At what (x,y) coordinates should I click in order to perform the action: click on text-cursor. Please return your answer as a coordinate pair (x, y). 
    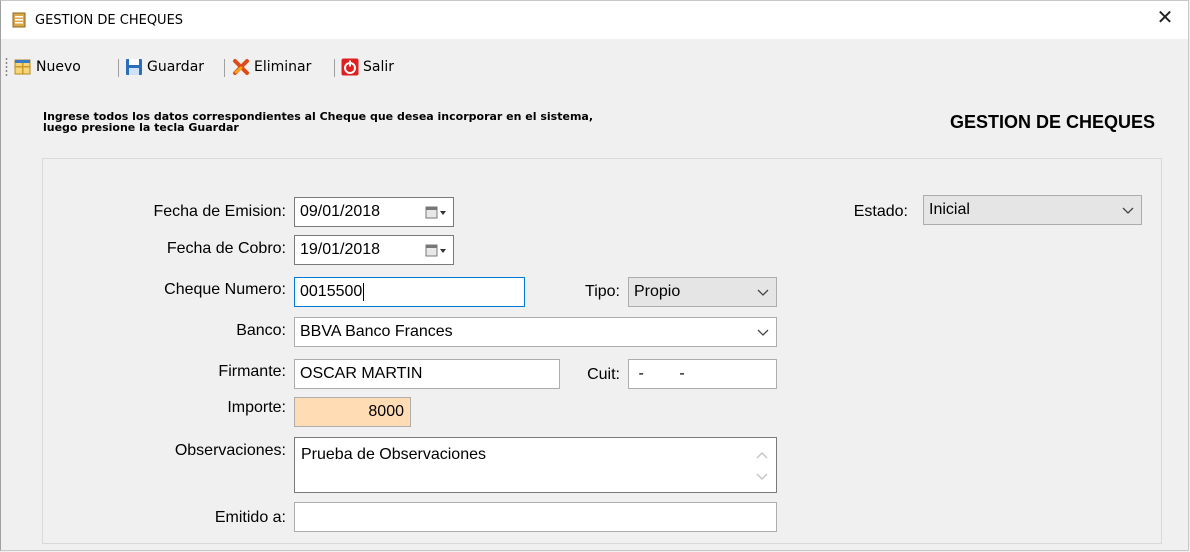
    Looking at the image, I should click on (364, 292).